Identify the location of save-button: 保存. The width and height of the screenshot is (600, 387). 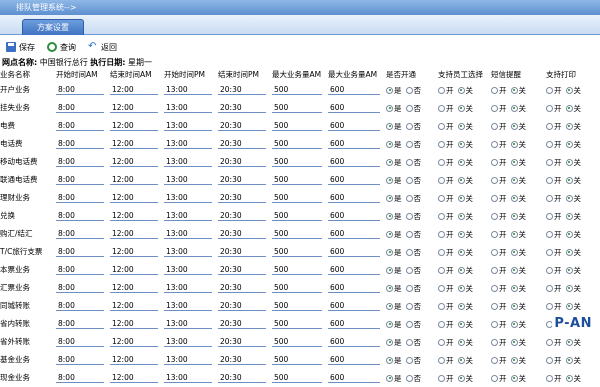
(20, 47).